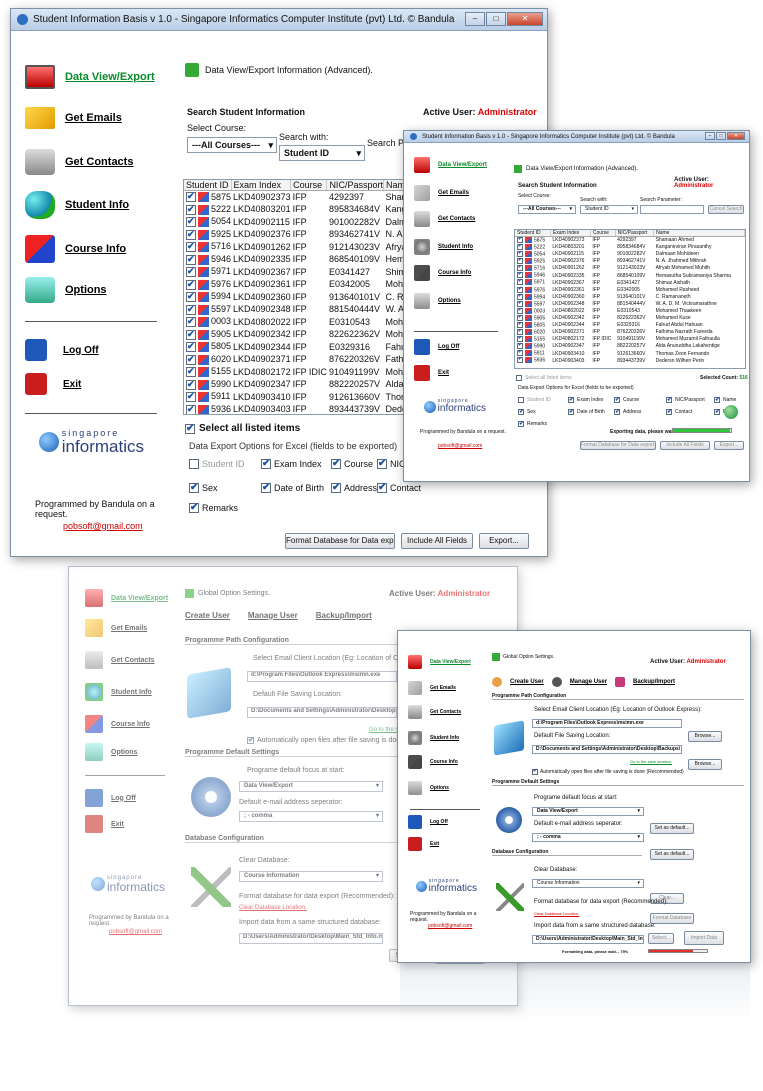 This screenshot has height=1091, width=763. I want to click on tab-manage-user: Manage User, so click(273, 615).